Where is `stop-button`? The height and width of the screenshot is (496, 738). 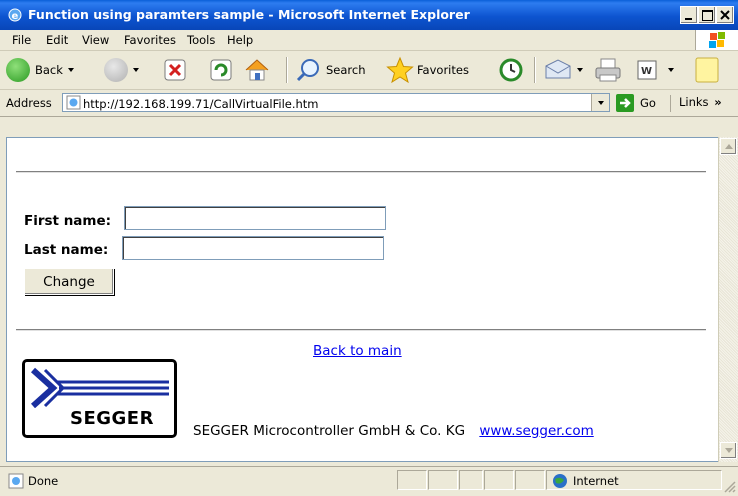
stop-button is located at coordinates (175, 70).